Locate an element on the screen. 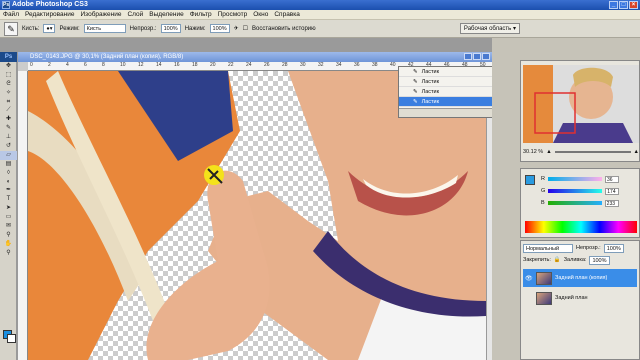  flow-input: 100% is located at coordinates (219, 28).